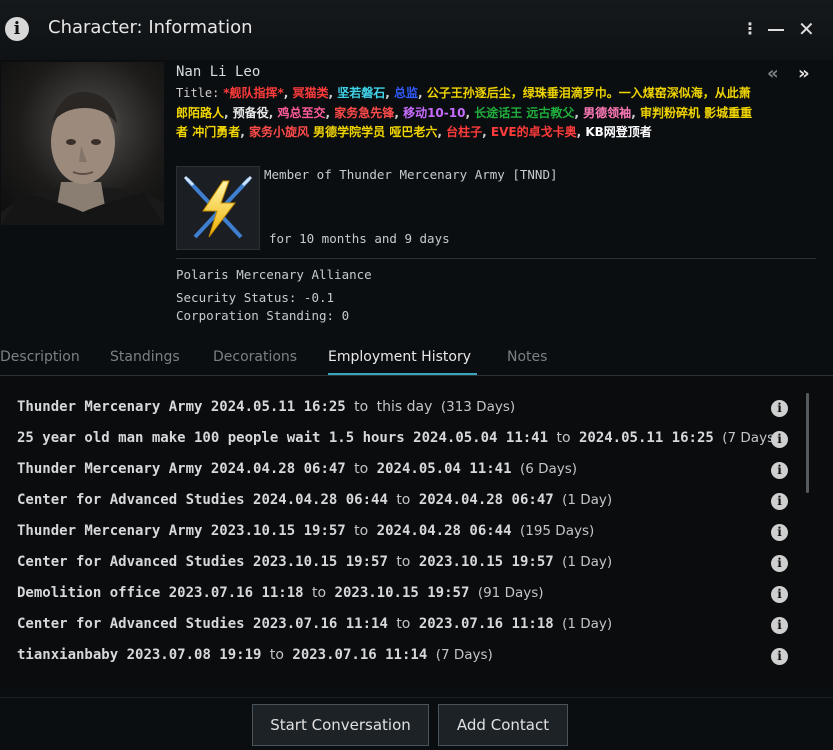 This screenshot has height=750, width=833. I want to click on window-title: Character: Information, so click(150, 27).